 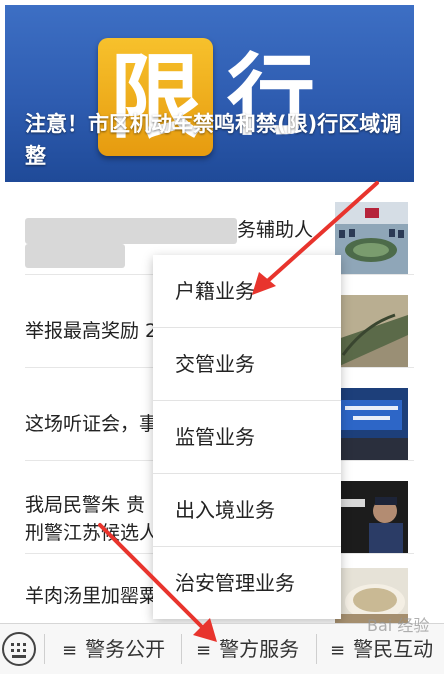 What do you see at coordinates (218, 140) in the screenshot?
I see `hero-title: 注意！市区机动车禁鸣和禁(限)行区域调整` at bounding box center [218, 140].